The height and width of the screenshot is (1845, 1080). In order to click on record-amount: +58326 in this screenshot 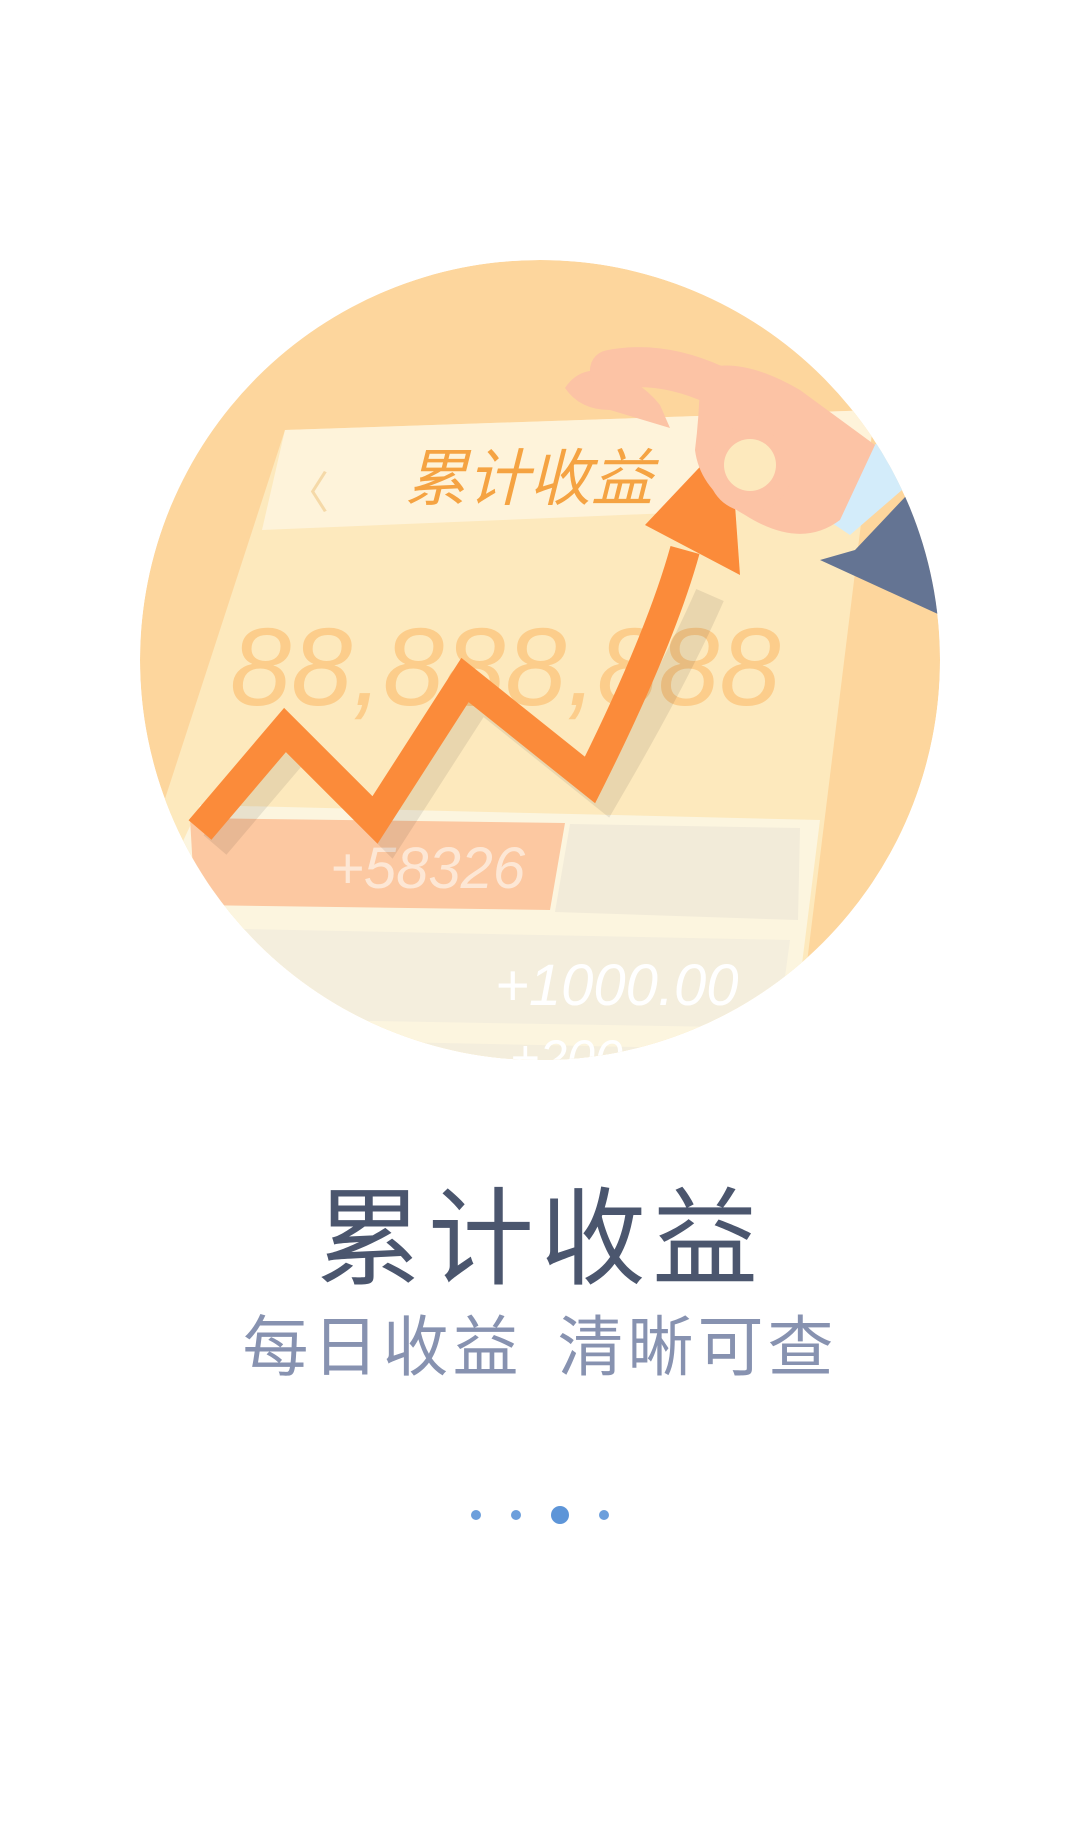, I will do `click(428, 868)`.